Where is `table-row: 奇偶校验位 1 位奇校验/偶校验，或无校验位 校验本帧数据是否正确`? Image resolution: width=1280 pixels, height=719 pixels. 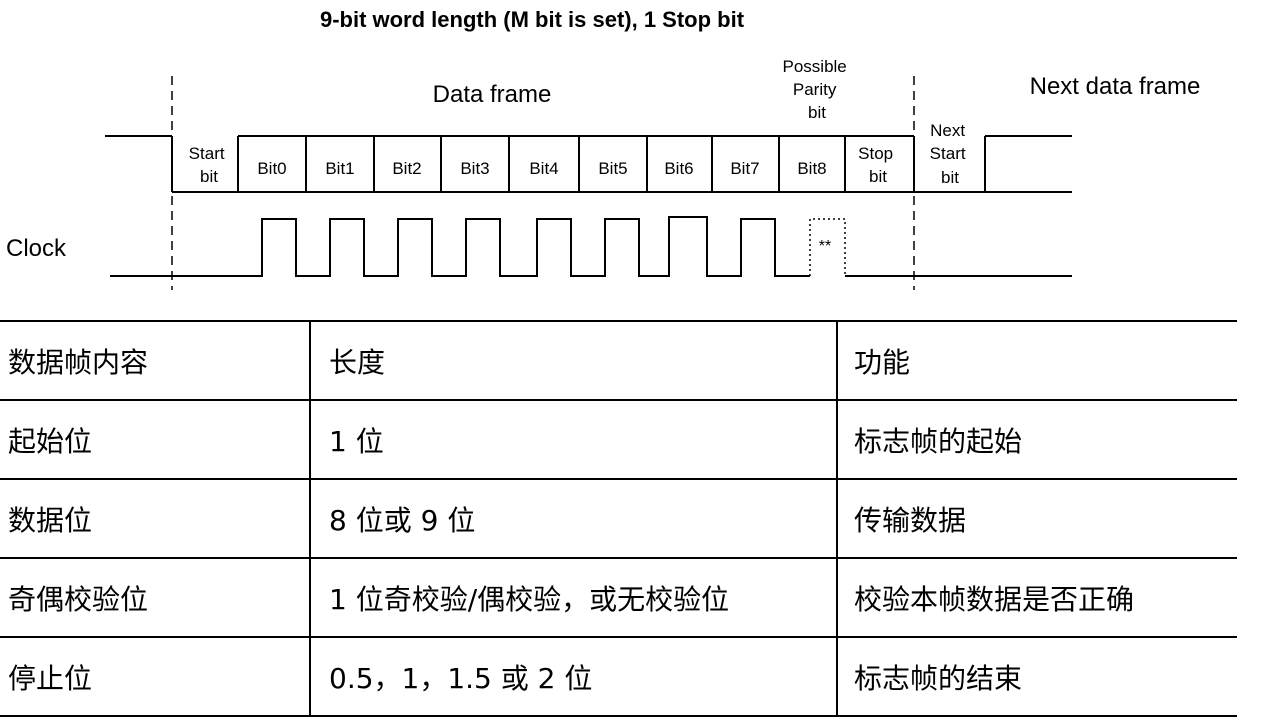
table-row: 奇偶校验位 1 位奇校验/偶校验，或无校验位 校验本帧数据是否正确 is located at coordinates (618, 597).